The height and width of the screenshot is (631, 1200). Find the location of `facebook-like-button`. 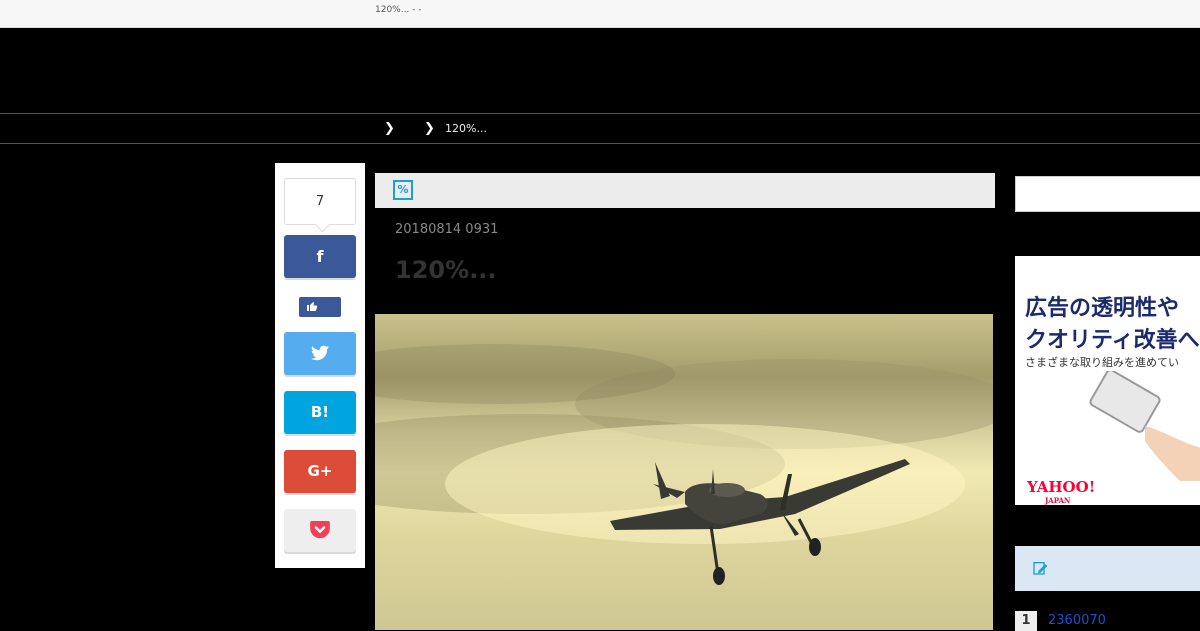

facebook-like-button is located at coordinates (320, 307).